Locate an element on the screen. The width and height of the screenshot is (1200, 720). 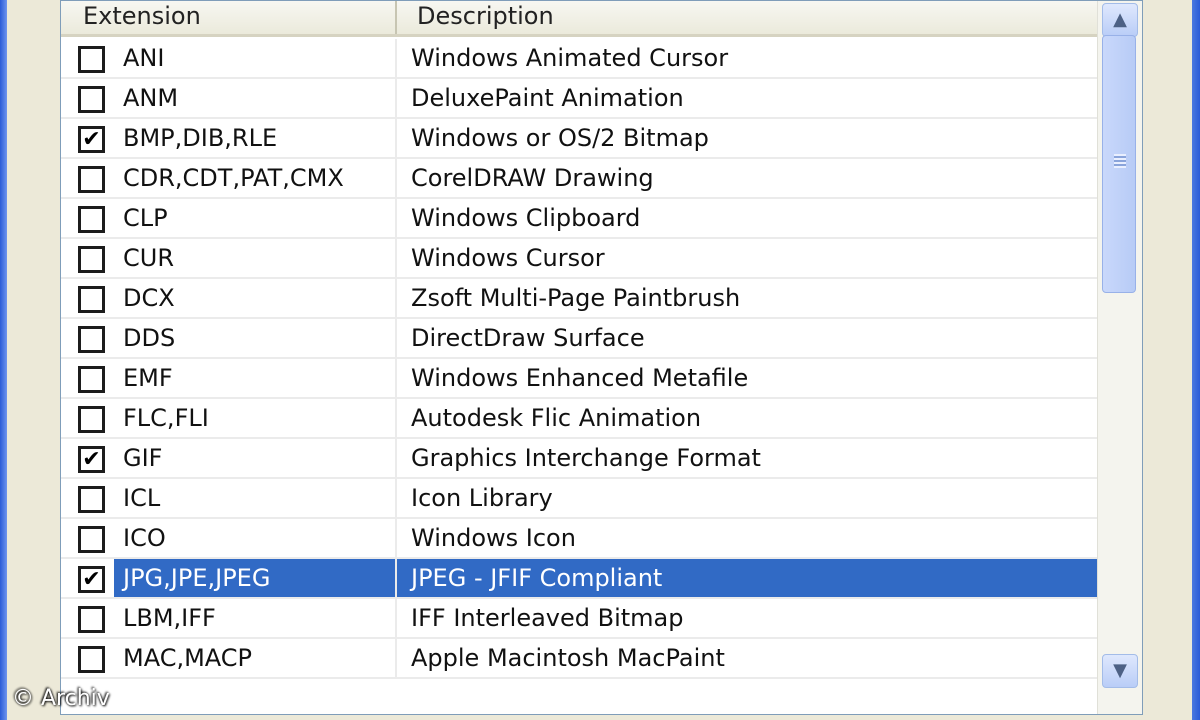
extension-cell: BMP,DIB,RLE is located at coordinates (200, 138).